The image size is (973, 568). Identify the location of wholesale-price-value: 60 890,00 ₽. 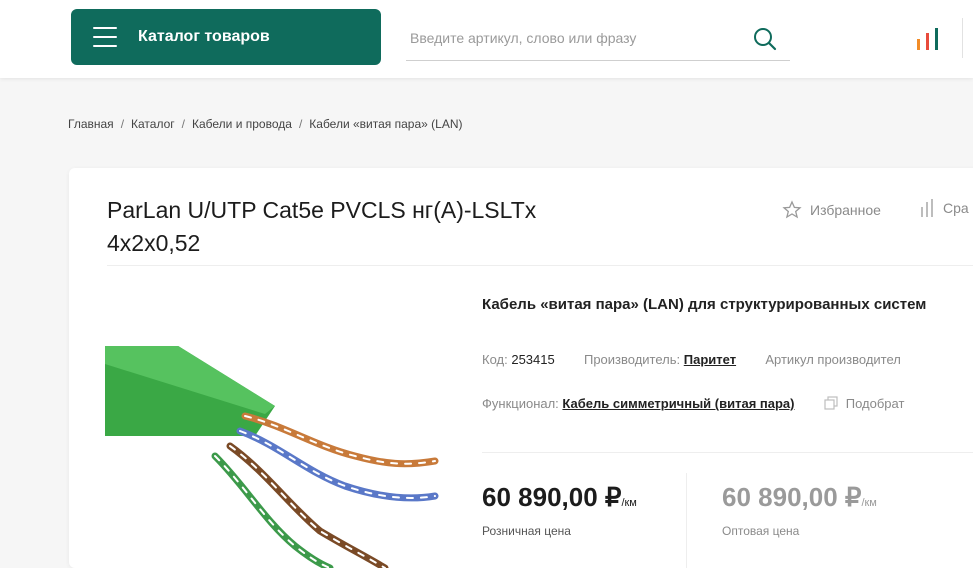
(792, 497).